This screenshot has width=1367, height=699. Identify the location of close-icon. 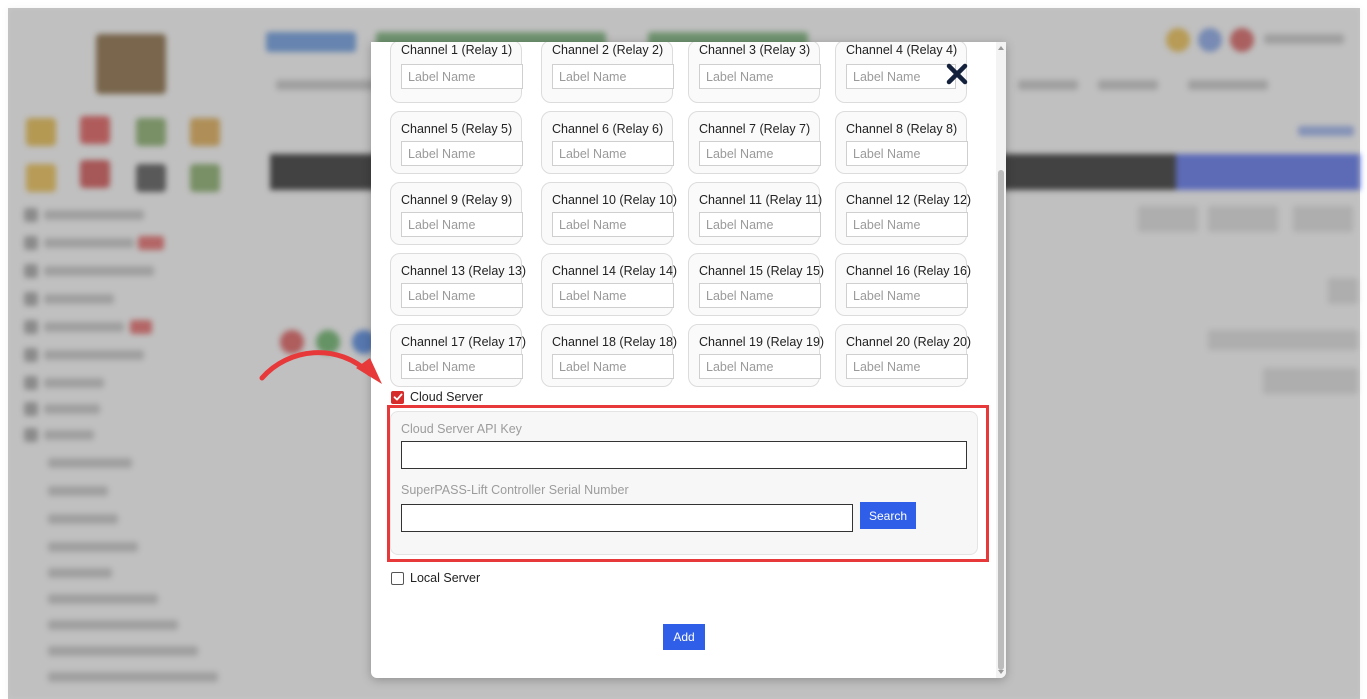
(957, 74).